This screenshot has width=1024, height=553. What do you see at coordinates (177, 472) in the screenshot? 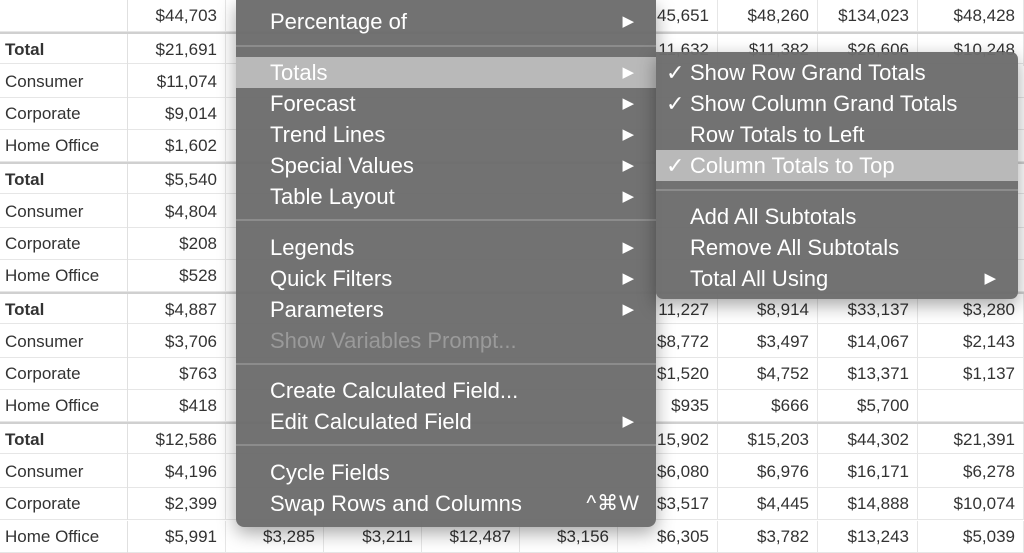
I see `table-cell: $4,196` at bounding box center [177, 472].